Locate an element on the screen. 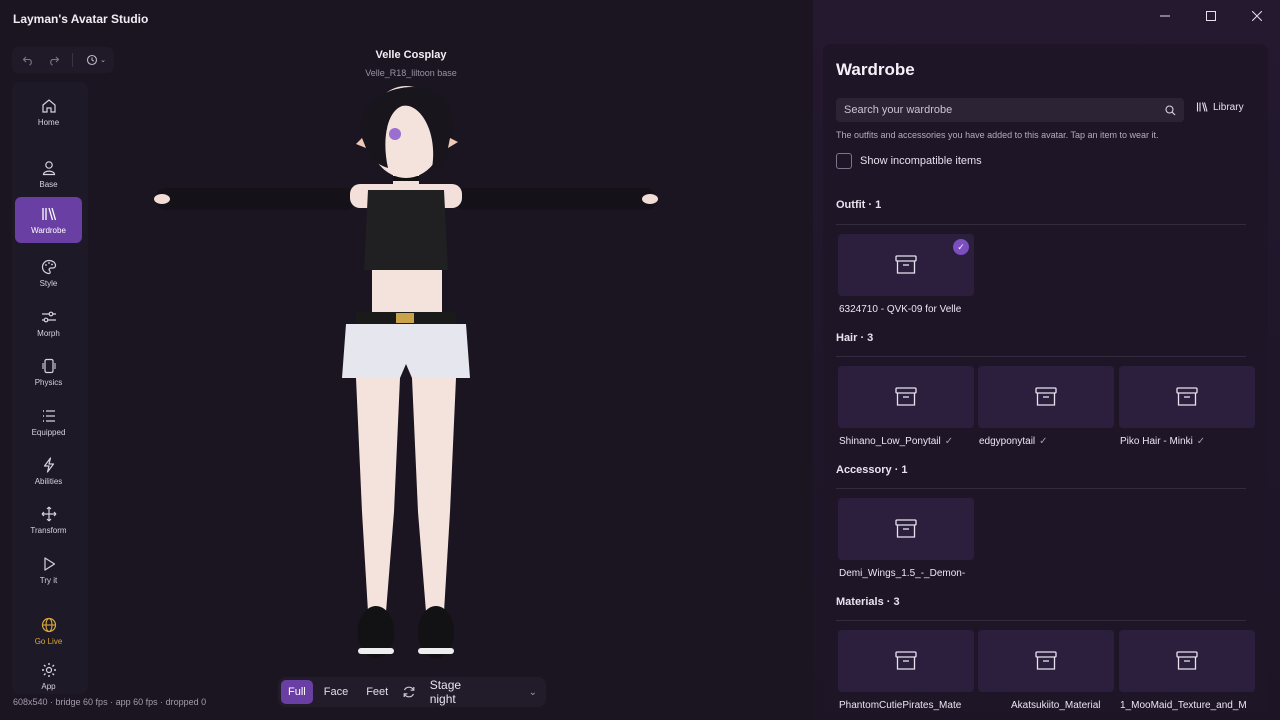 The width and height of the screenshot is (1280, 720). user-icon is located at coordinates (48, 168).